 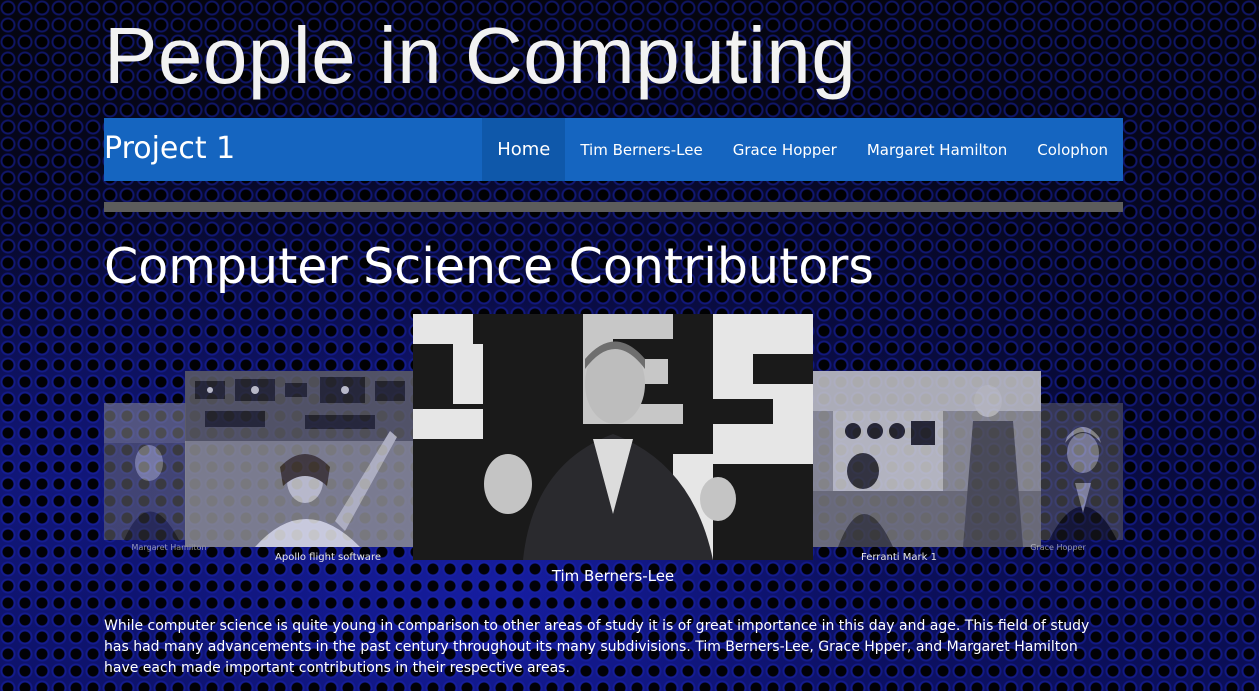 What do you see at coordinates (641, 149) in the screenshot?
I see `nav-item-tim-berners-lee: Tim Berners-Lee` at bounding box center [641, 149].